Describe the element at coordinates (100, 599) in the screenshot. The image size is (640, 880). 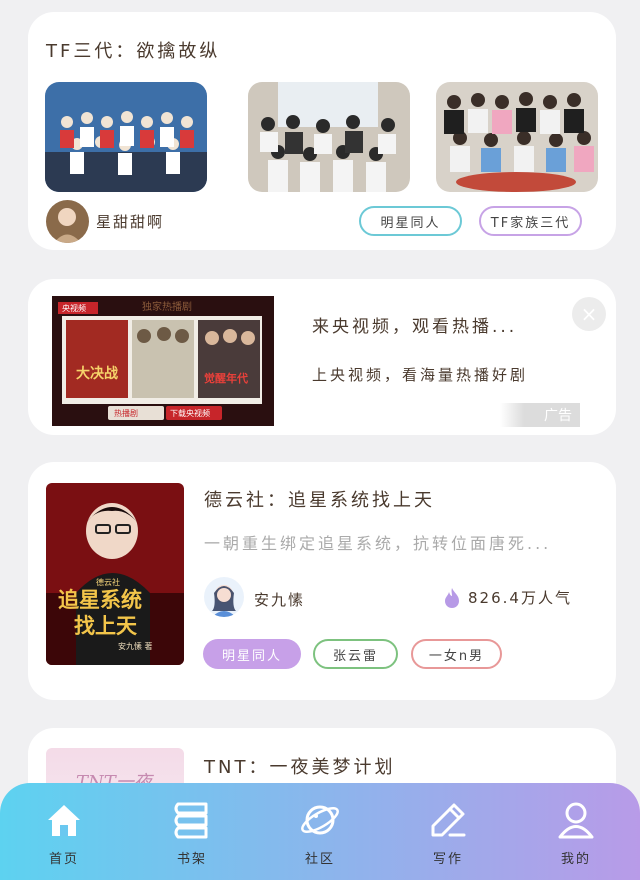
I see `cover-title-line1: 追星系统` at that location.